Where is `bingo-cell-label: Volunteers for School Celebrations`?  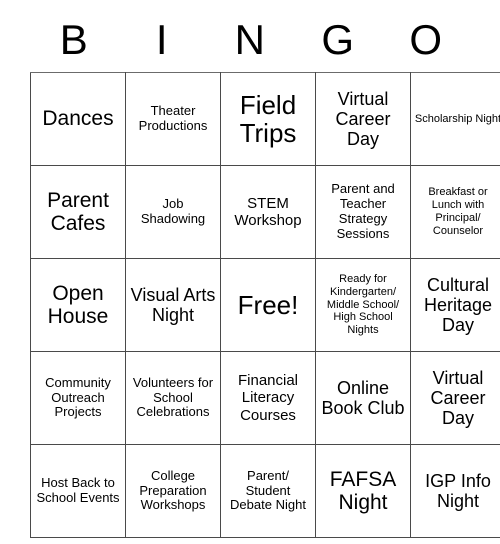 bingo-cell-label: Volunteers for School Celebrations is located at coordinates (173, 397).